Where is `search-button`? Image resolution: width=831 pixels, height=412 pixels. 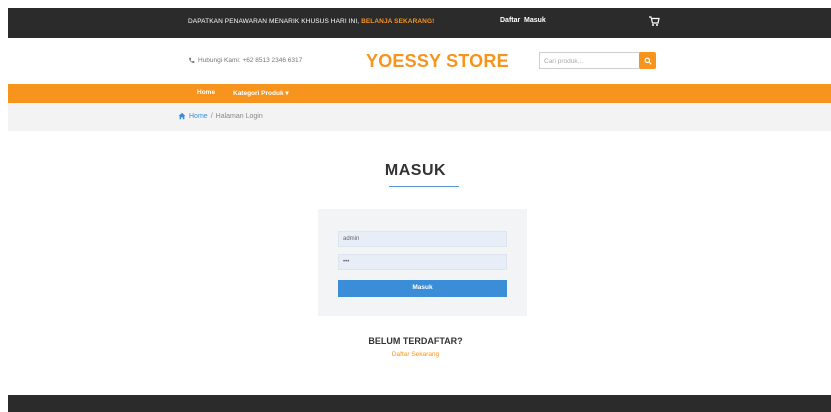 search-button is located at coordinates (647, 60).